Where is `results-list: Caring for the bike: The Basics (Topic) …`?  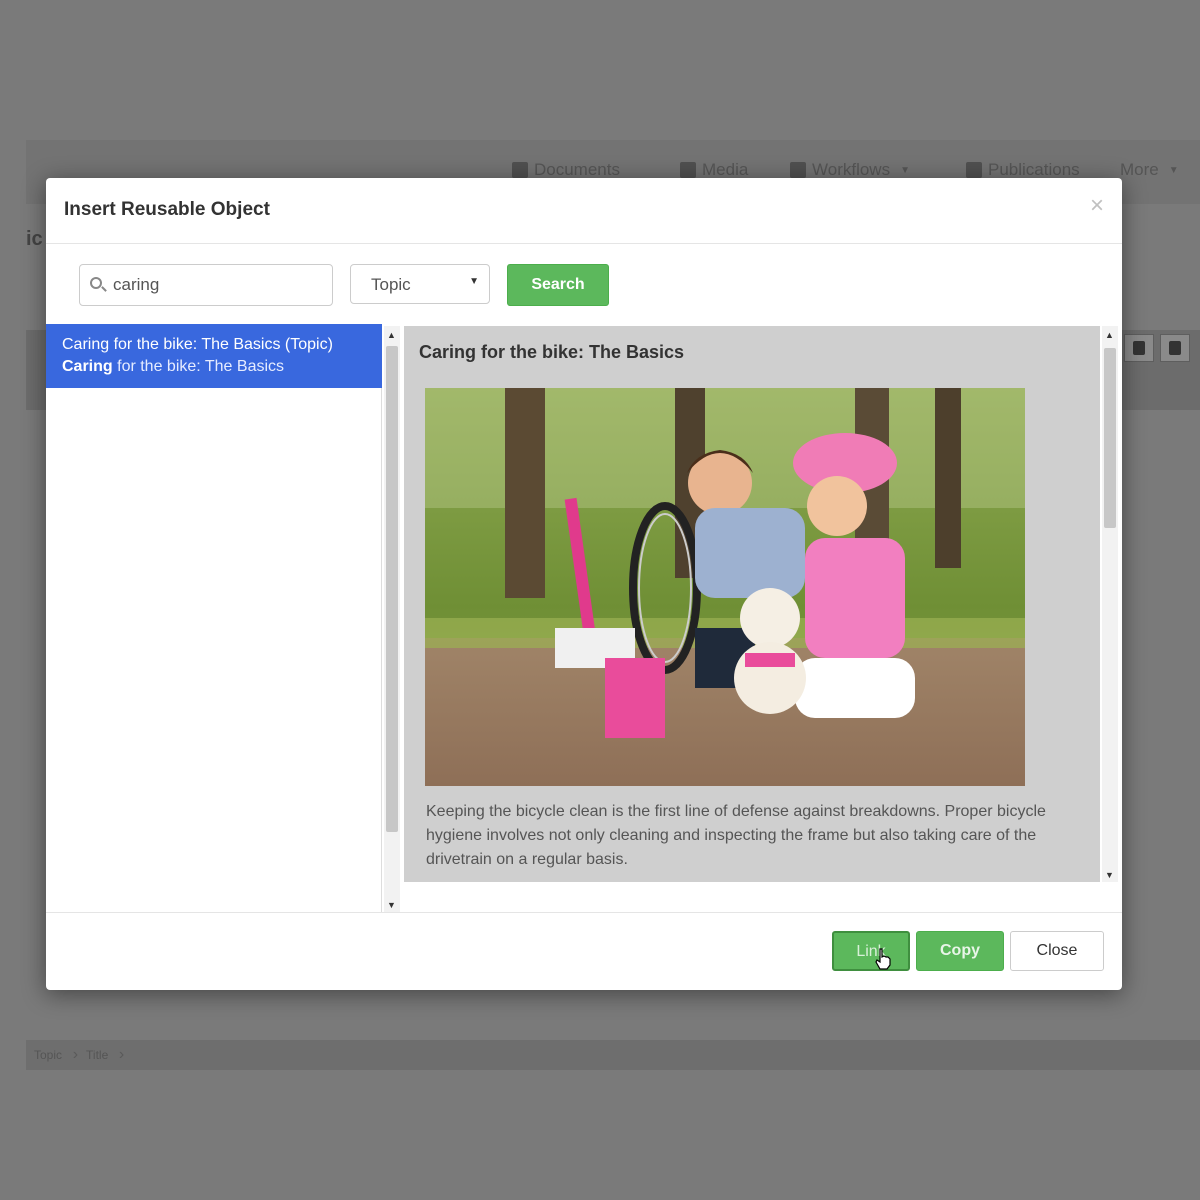
results-list: Caring for the bike: The Basics (Topic) … is located at coordinates (214, 618).